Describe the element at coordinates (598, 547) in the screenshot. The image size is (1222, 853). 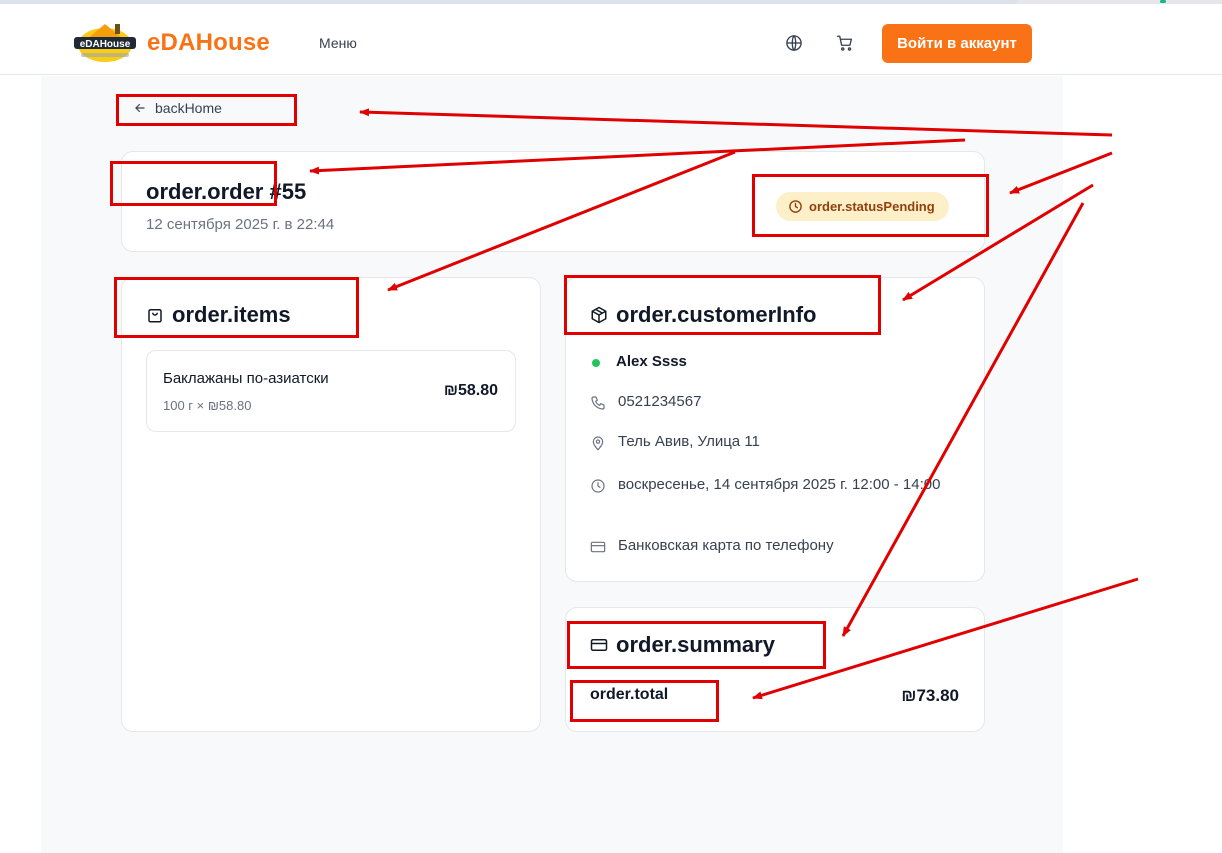
I see `credit-card-icon` at that location.